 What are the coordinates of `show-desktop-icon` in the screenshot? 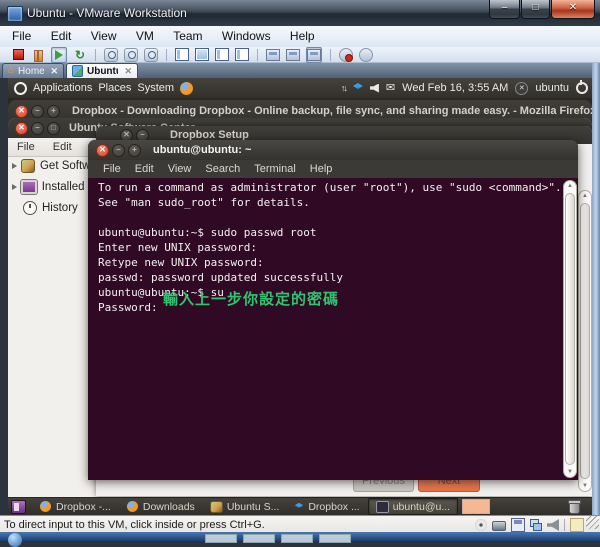 It's located at (18, 506).